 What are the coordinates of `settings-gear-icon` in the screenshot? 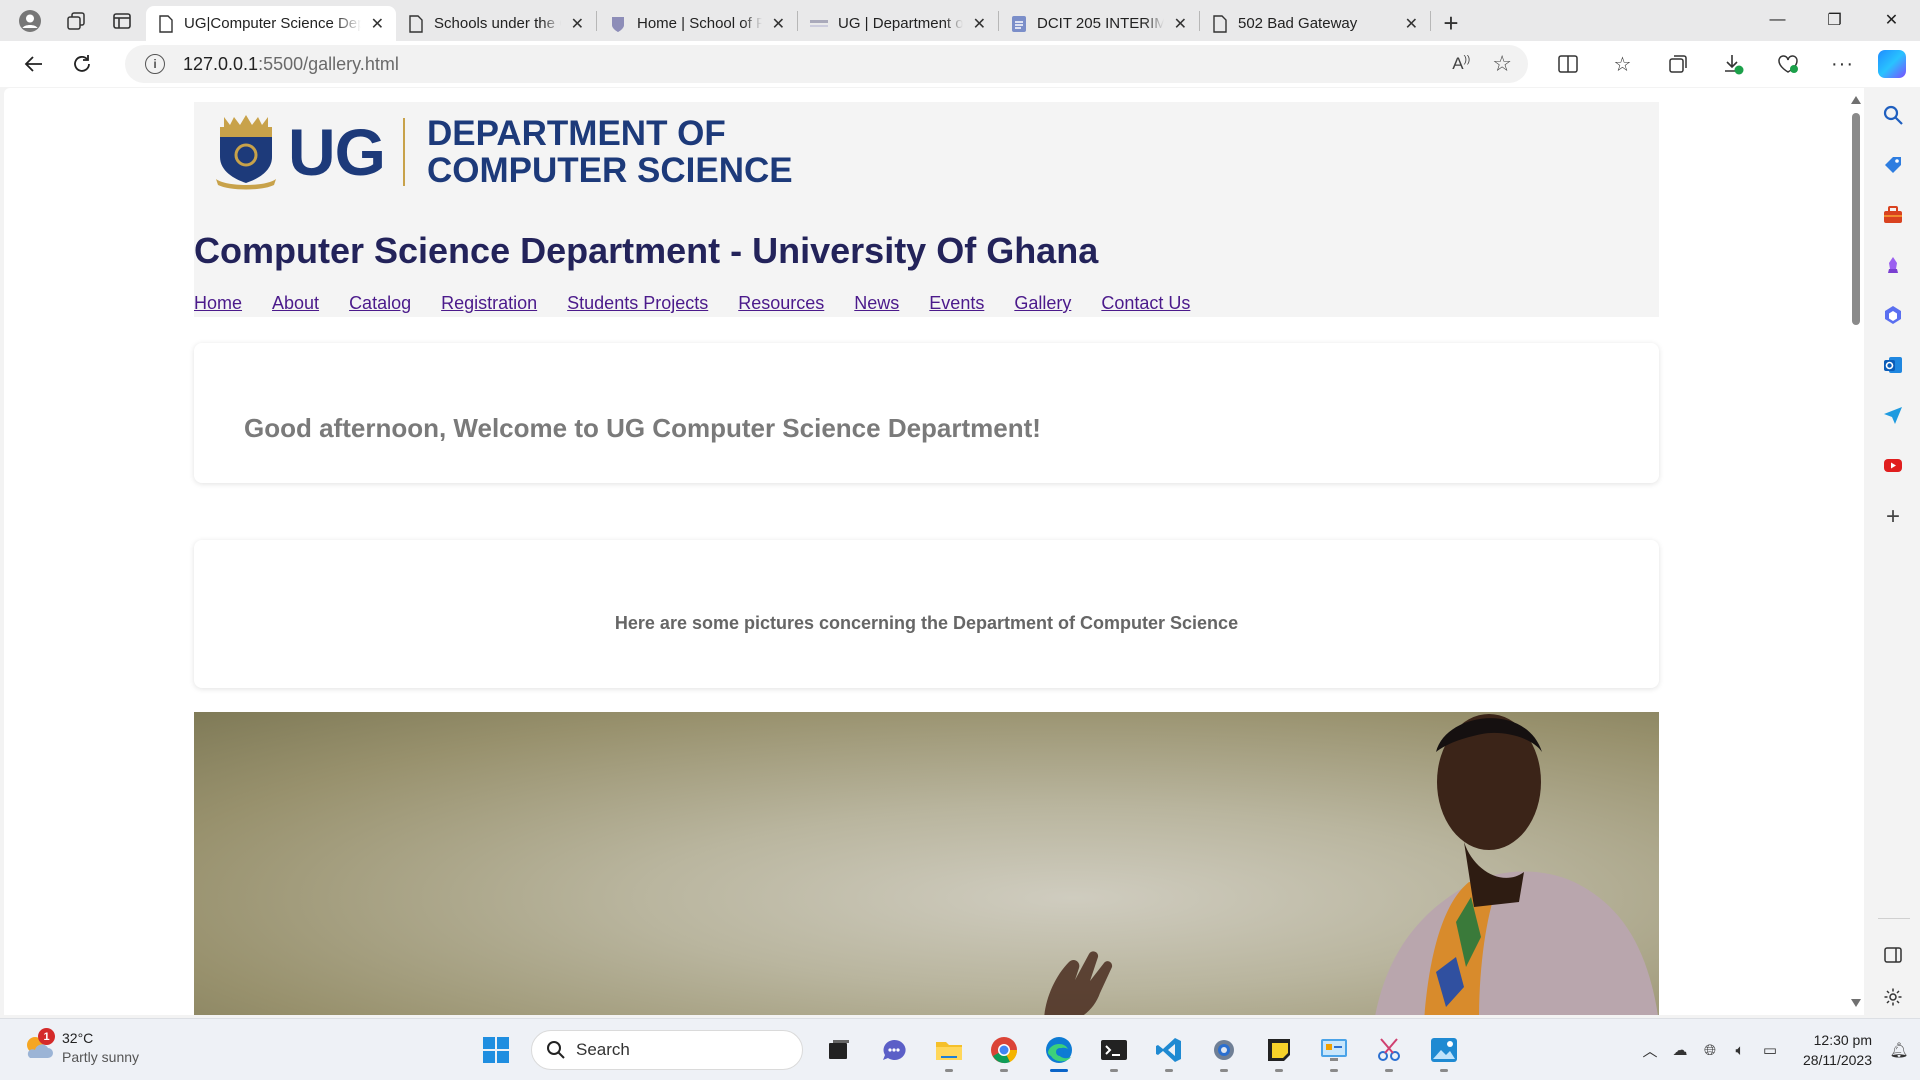 It's located at (1223, 1050).